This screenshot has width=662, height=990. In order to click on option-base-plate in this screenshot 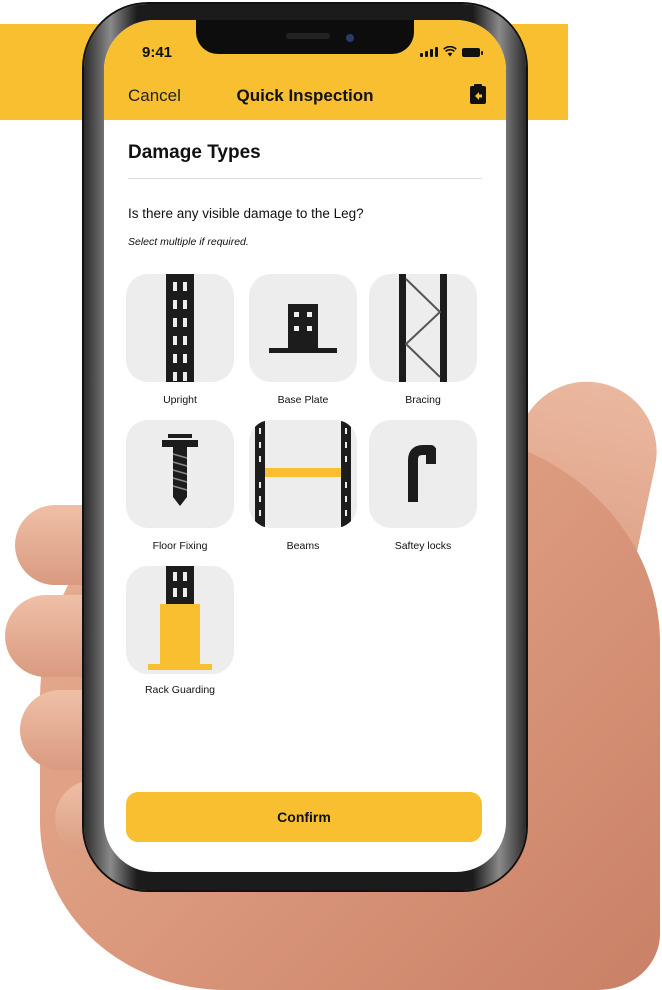, I will do `click(303, 328)`.